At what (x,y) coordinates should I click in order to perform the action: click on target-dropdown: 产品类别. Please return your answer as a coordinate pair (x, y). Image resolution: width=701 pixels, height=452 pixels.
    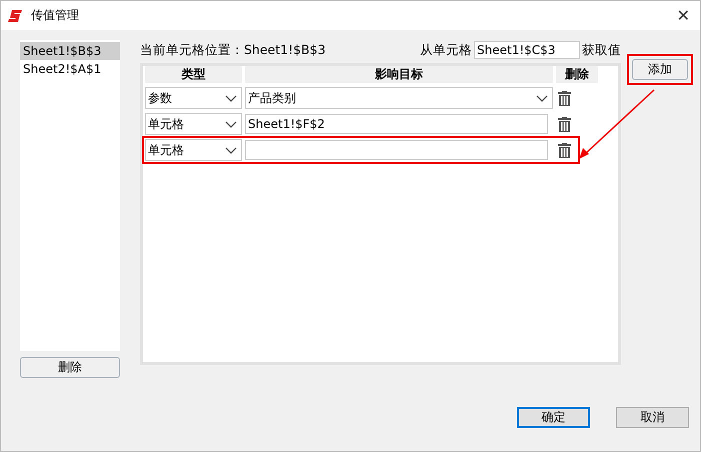
    Looking at the image, I should click on (399, 98).